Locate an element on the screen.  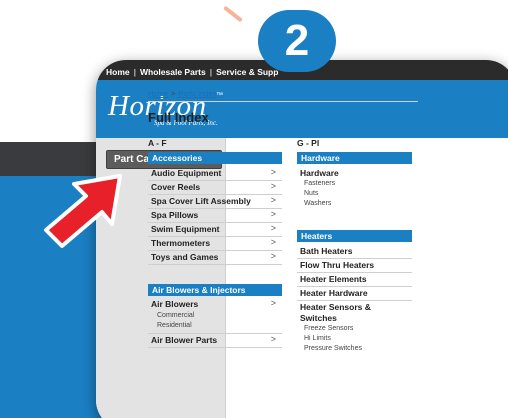
sub-item-nuts: Nuts is located at coordinates (311, 193).